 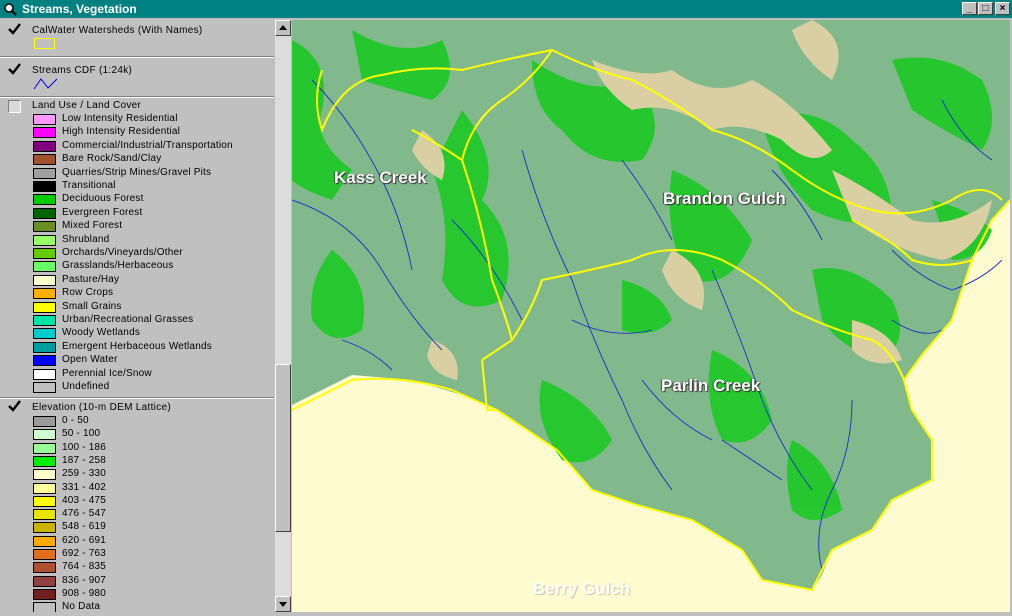 What do you see at coordinates (120, 118) in the screenshot?
I see `landcover-class-label: Low Intensity Residential` at bounding box center [120, 118].